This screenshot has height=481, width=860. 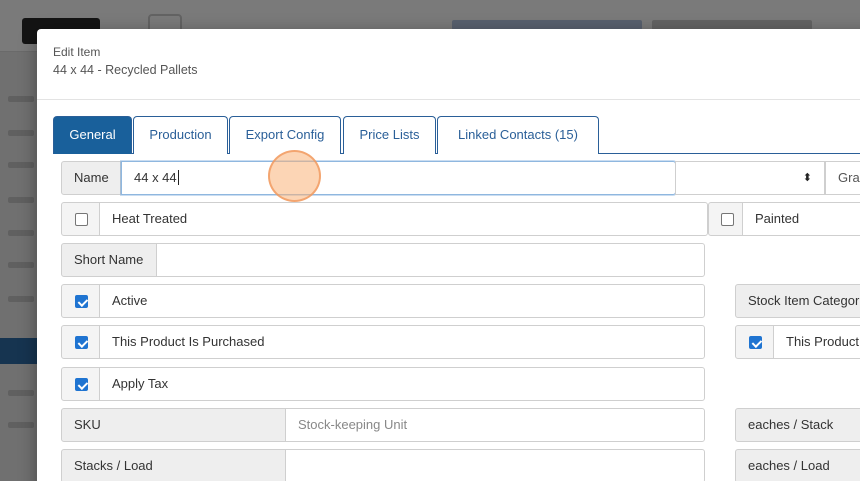 I want to click on sku-label: SKU, so click(x=173, y=425).